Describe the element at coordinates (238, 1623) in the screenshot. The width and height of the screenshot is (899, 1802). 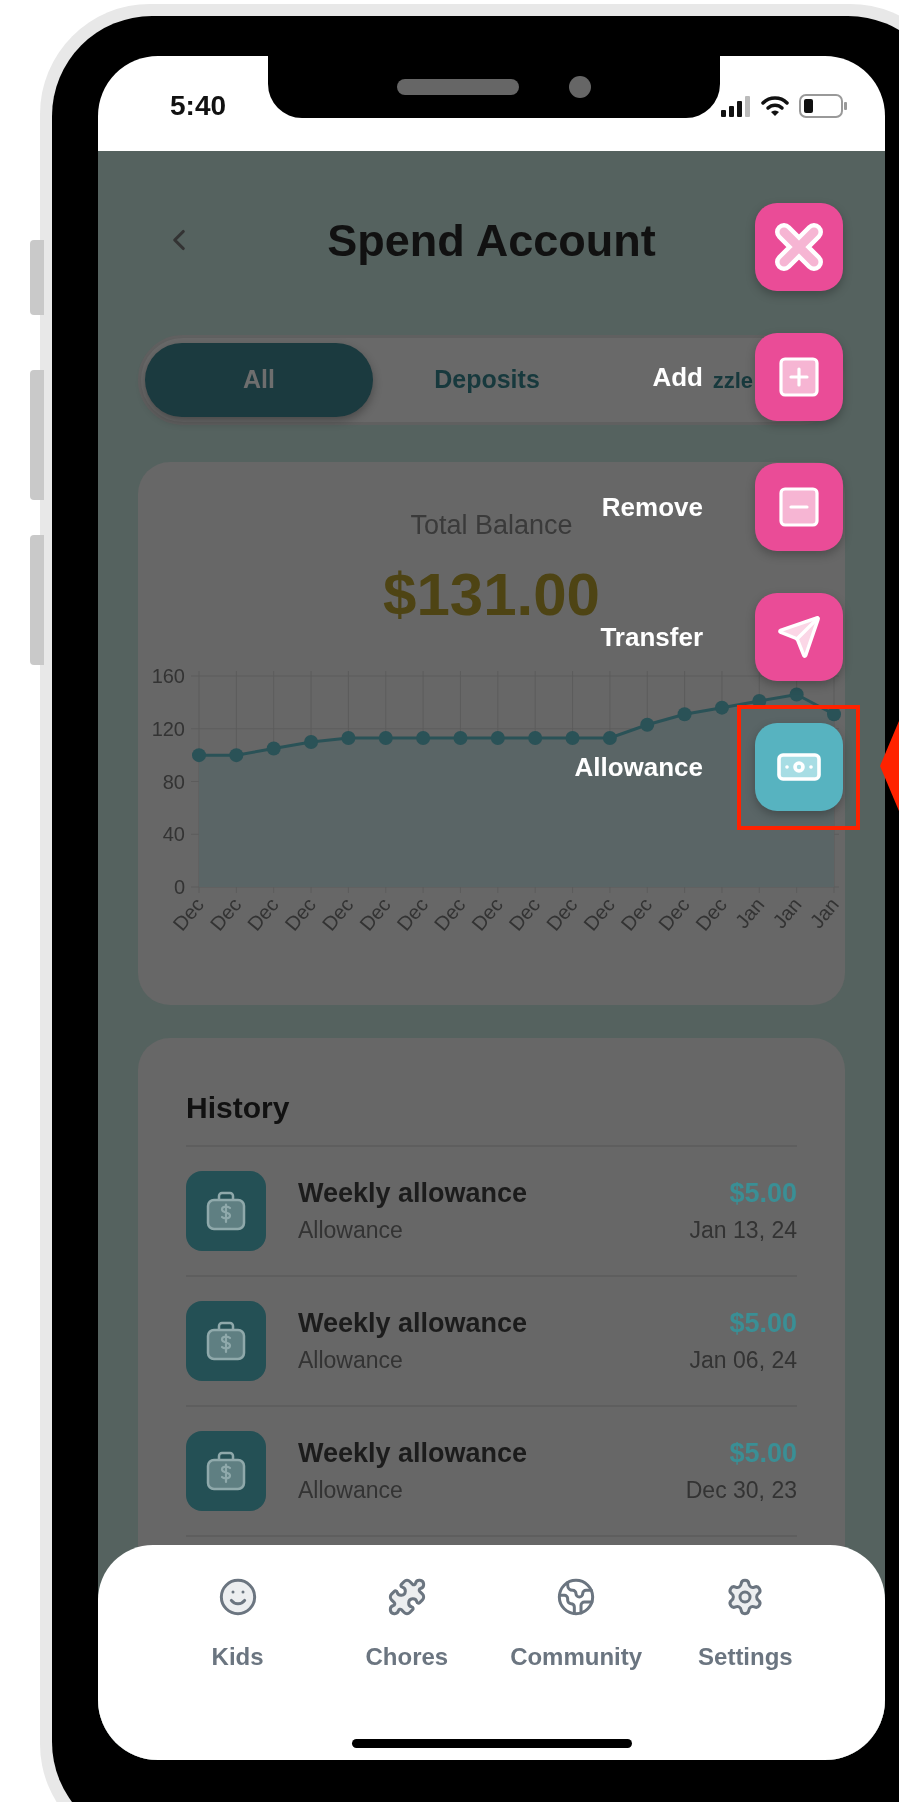
I see `nav-item: Kids` at that location.